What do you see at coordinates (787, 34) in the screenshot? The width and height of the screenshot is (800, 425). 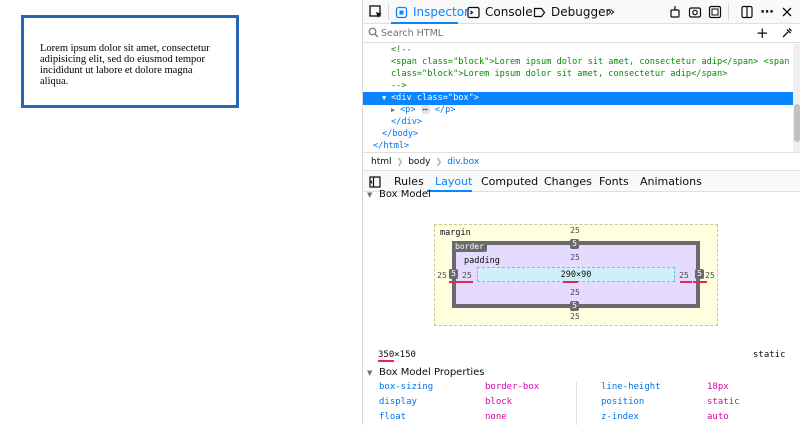 I see `eyedropper-icon` at bounding box center [787, 34].